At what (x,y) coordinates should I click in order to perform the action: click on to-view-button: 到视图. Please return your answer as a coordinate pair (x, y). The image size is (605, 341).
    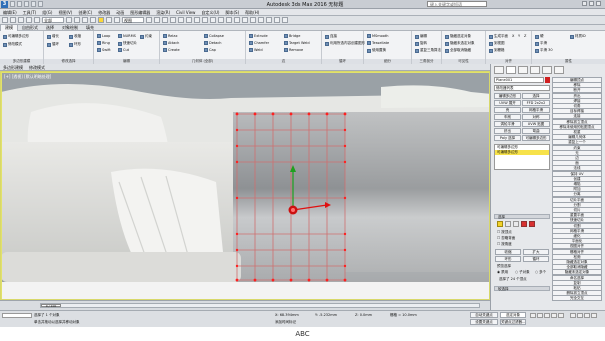
    Looking at the image, I should click on (497, 43).